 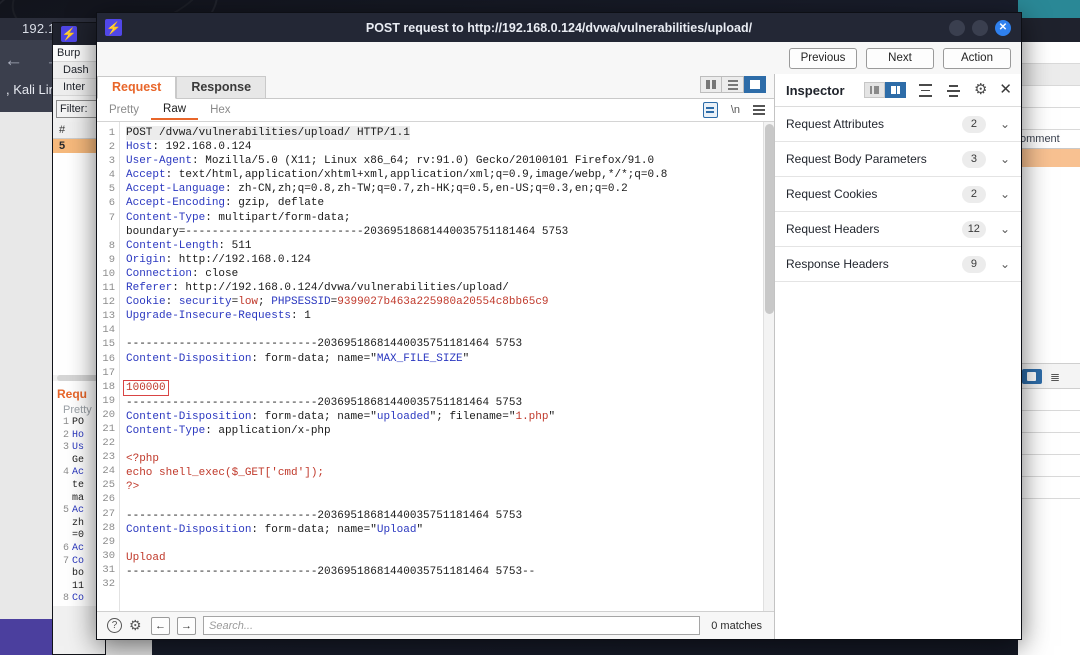 What do you see at coordinates (973, 159) in the screenshot?
I see `inspector-section-count: 3` at bounding box center [973, 159].